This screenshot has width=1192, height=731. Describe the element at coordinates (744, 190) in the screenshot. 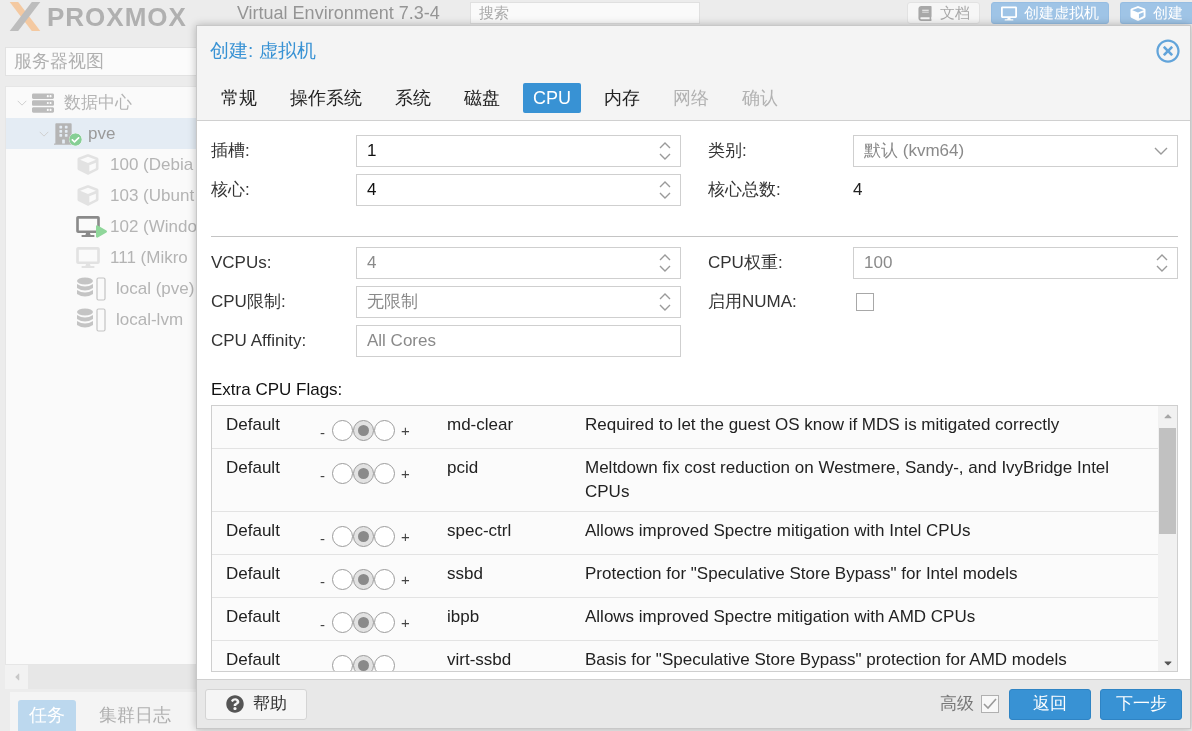

I see `field-label: 核心总数:` at that location.